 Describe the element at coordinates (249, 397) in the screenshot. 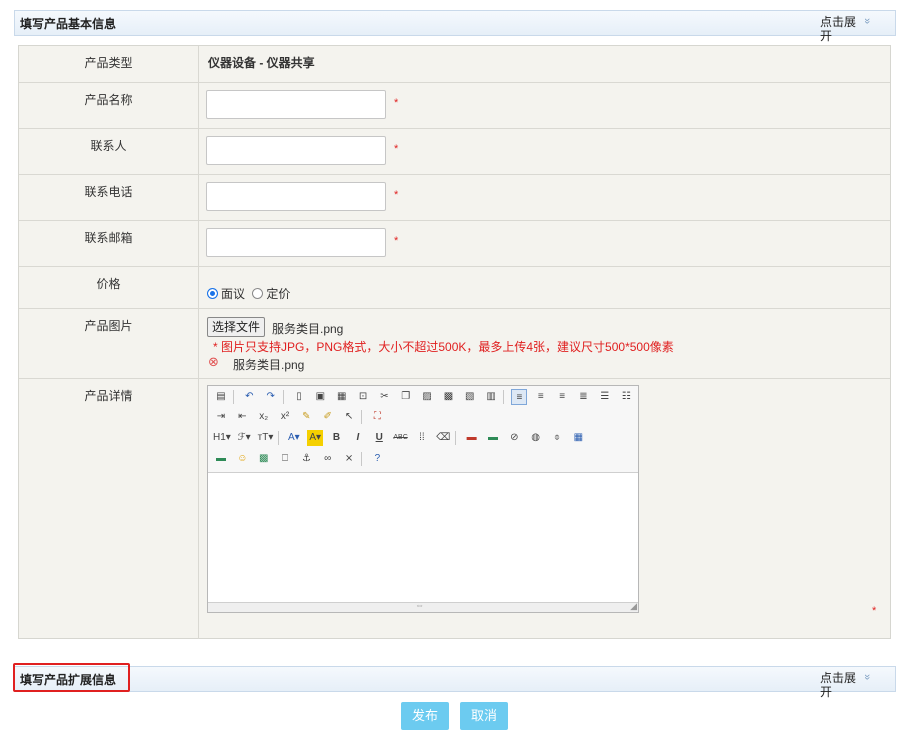

I see `undo-icon: ↶` at that location.